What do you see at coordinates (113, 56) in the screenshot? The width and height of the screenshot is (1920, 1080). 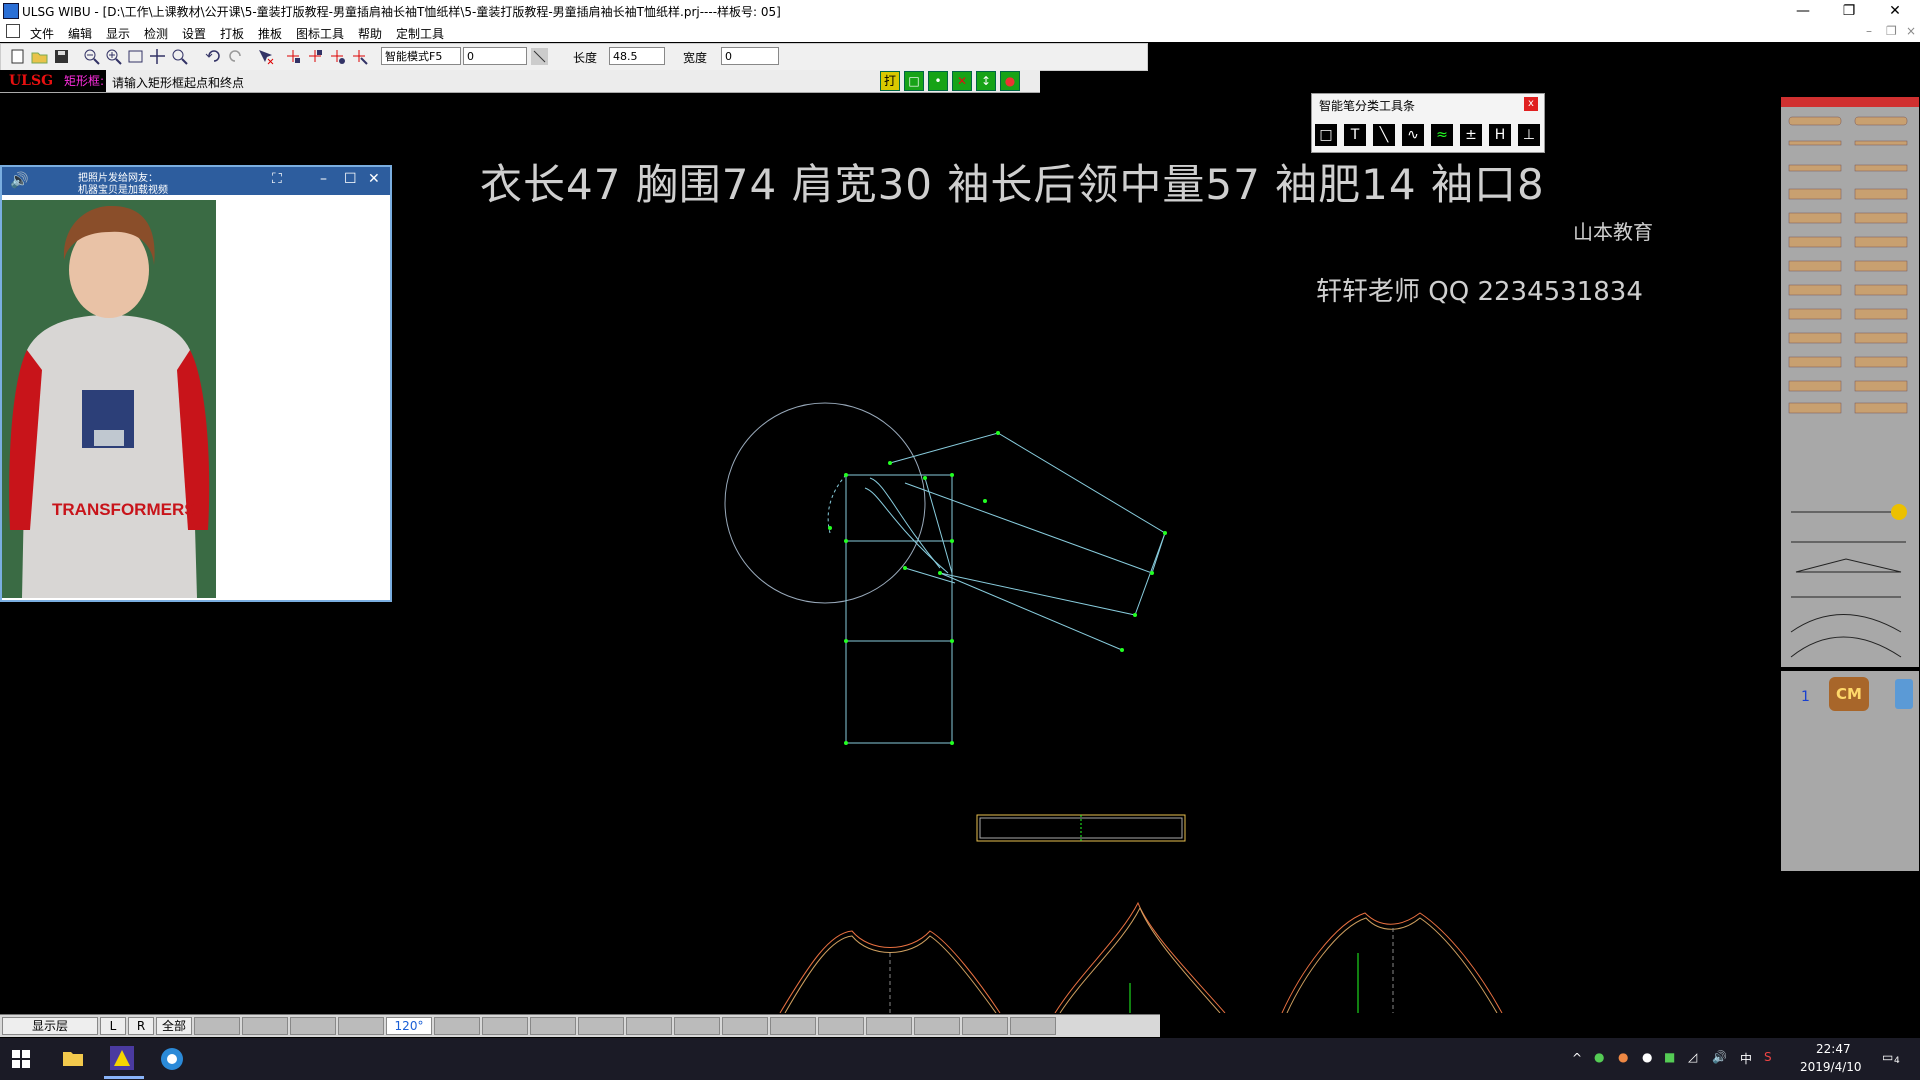 I see `zoom-in-icon` at bounding box center [113, 56].